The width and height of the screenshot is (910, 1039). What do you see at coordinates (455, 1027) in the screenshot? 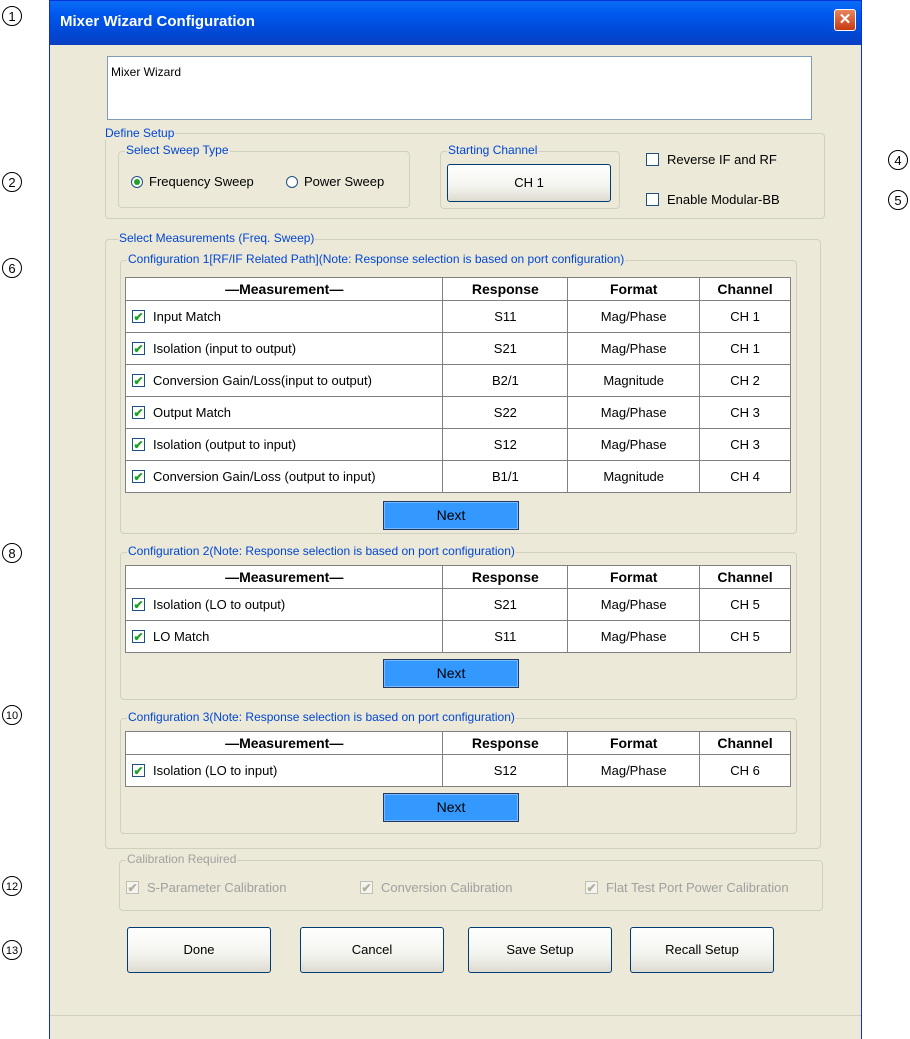
I see `status-bar` at bounding box center [455, 1027].